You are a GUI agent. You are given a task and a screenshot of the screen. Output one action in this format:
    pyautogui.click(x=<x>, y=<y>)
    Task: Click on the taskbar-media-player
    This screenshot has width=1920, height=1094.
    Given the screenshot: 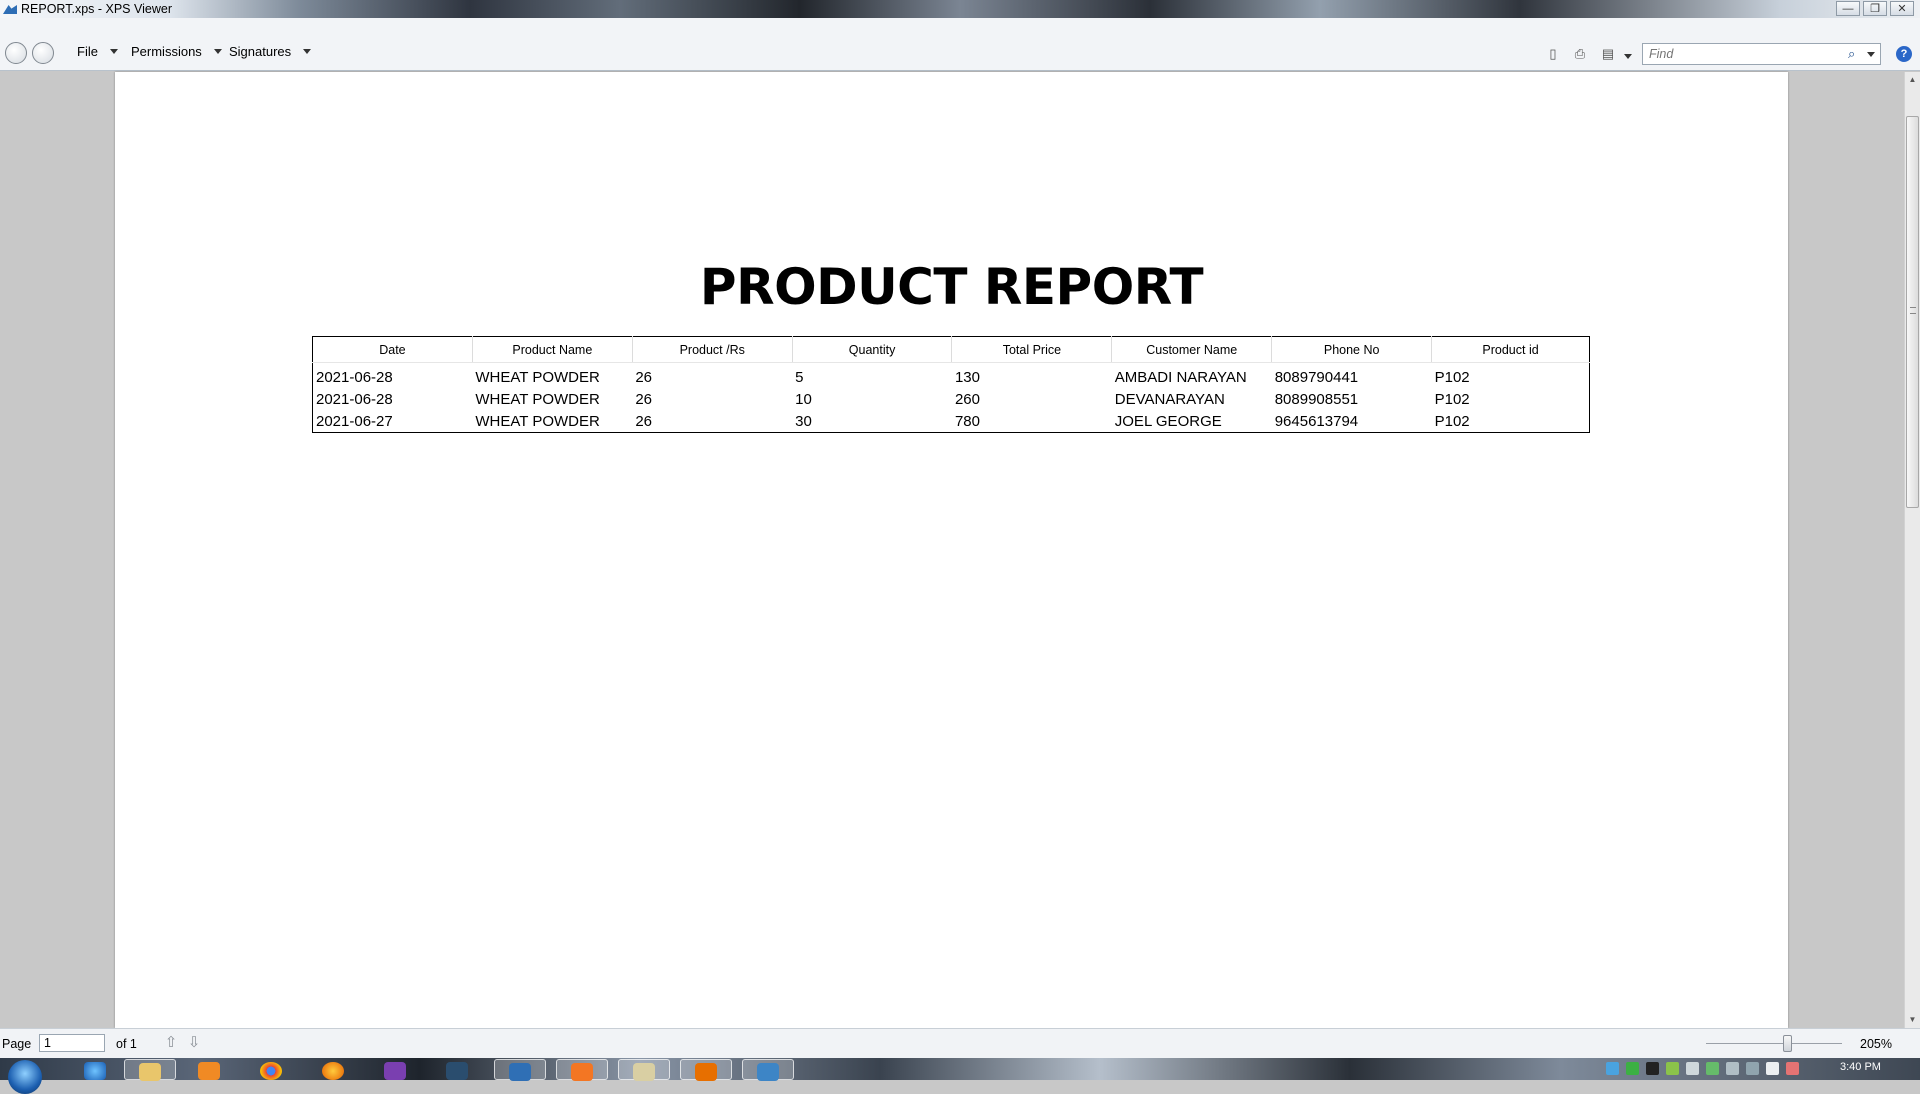 What is the action you would take?
    pyautogui.click(x=210, y=1069)
    